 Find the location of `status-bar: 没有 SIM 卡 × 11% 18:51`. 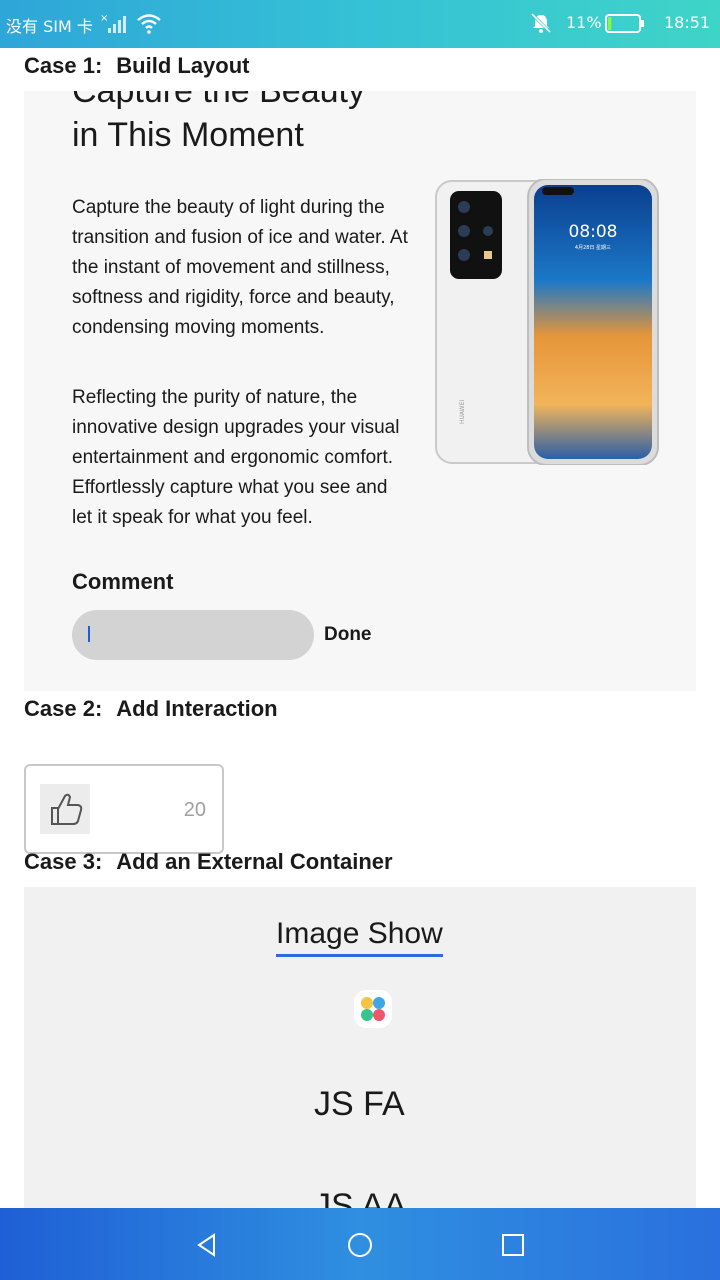

status-bar: 没有 SIM 卡 × 11% 18:51 is located at coordinates (360, 24).